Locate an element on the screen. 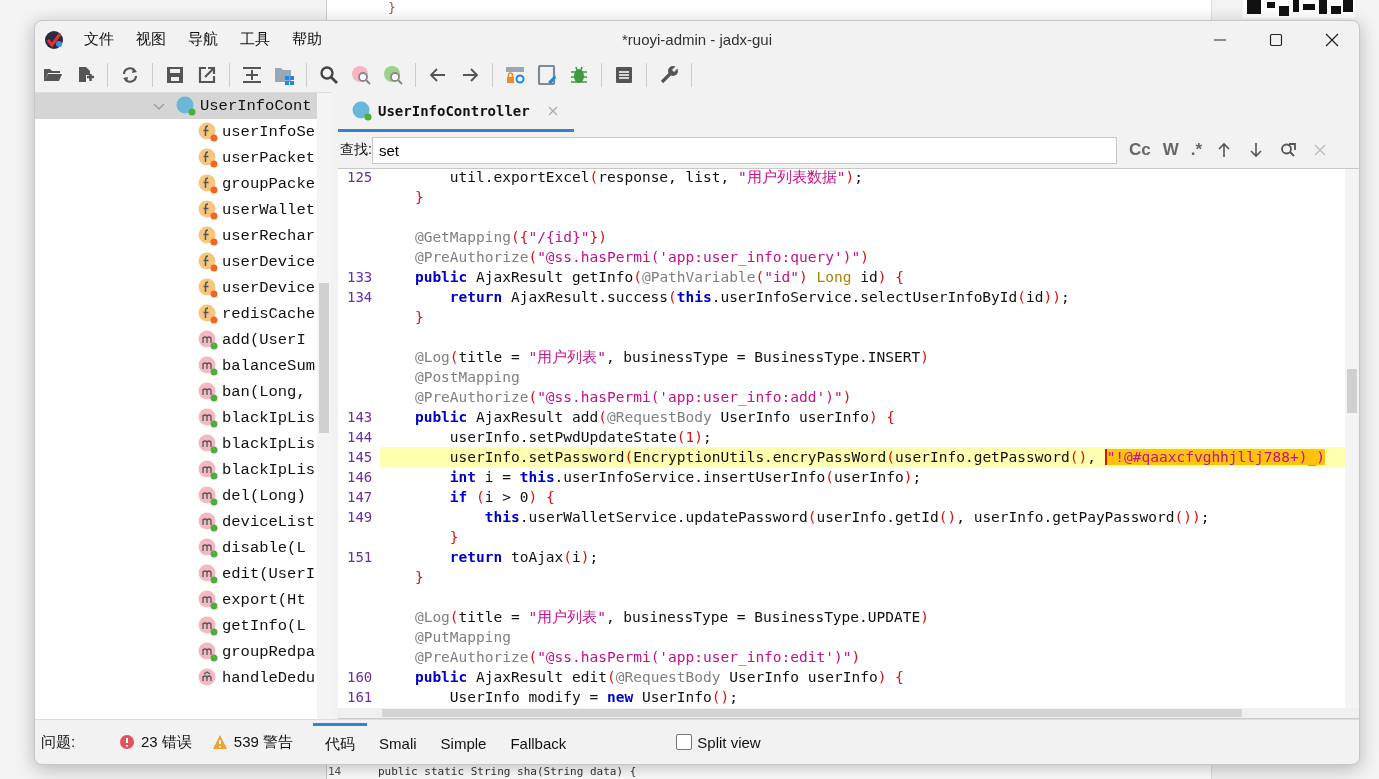 Image resolution: width=1379 pixels, height=779 pixels. search-icon is located at coordinates (329, 75).